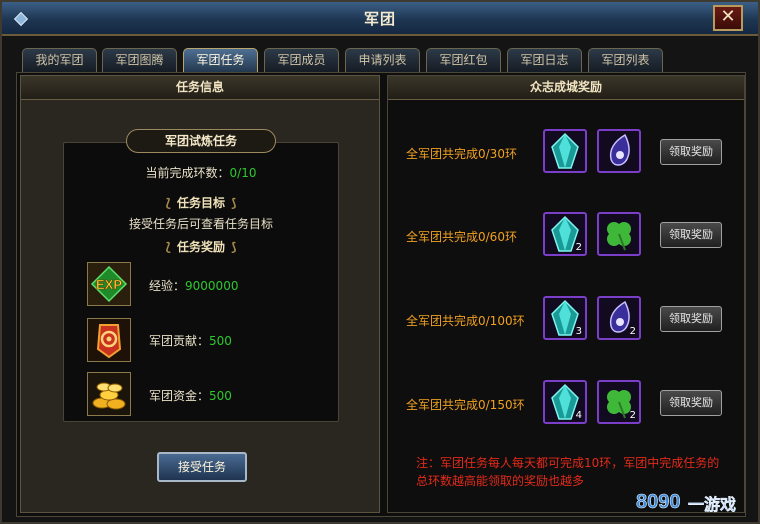  I want to click on svg-text: 8090, so click(658, 502).